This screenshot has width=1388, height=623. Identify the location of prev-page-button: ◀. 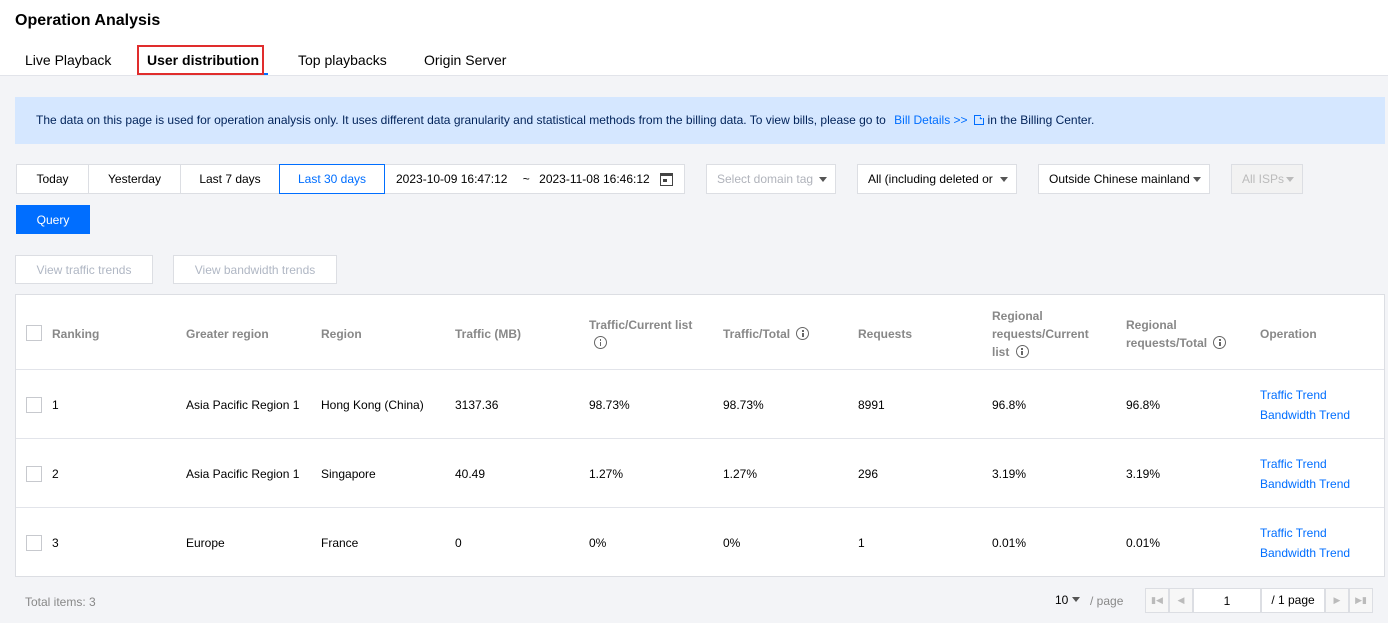
(1181, 600).